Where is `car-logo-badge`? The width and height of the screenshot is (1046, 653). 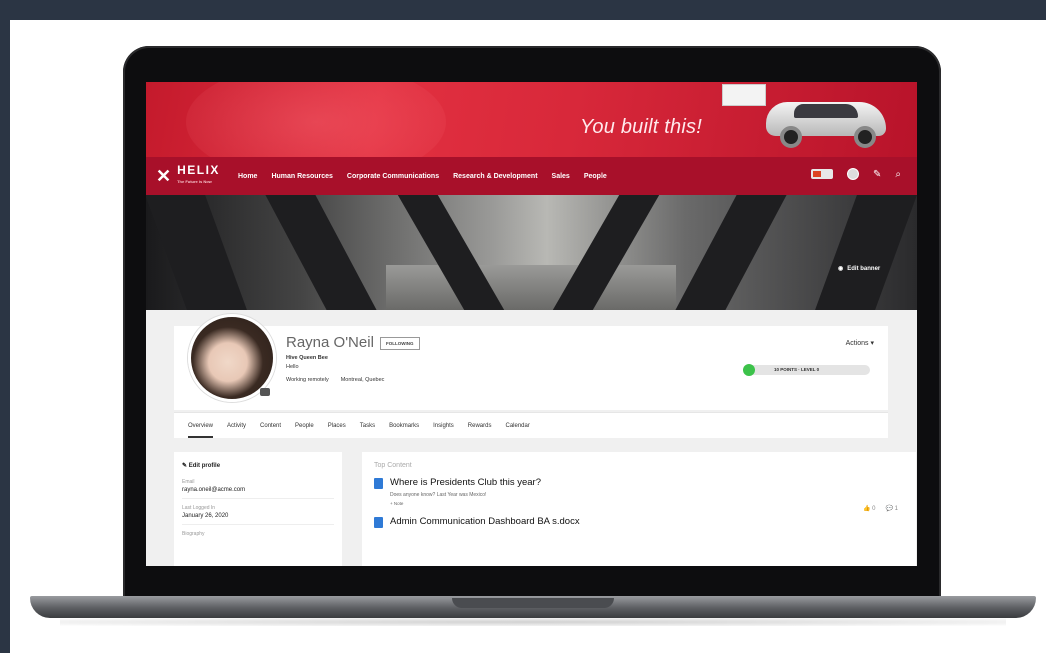 car-logo-badge is located at coordinates (744, 95).